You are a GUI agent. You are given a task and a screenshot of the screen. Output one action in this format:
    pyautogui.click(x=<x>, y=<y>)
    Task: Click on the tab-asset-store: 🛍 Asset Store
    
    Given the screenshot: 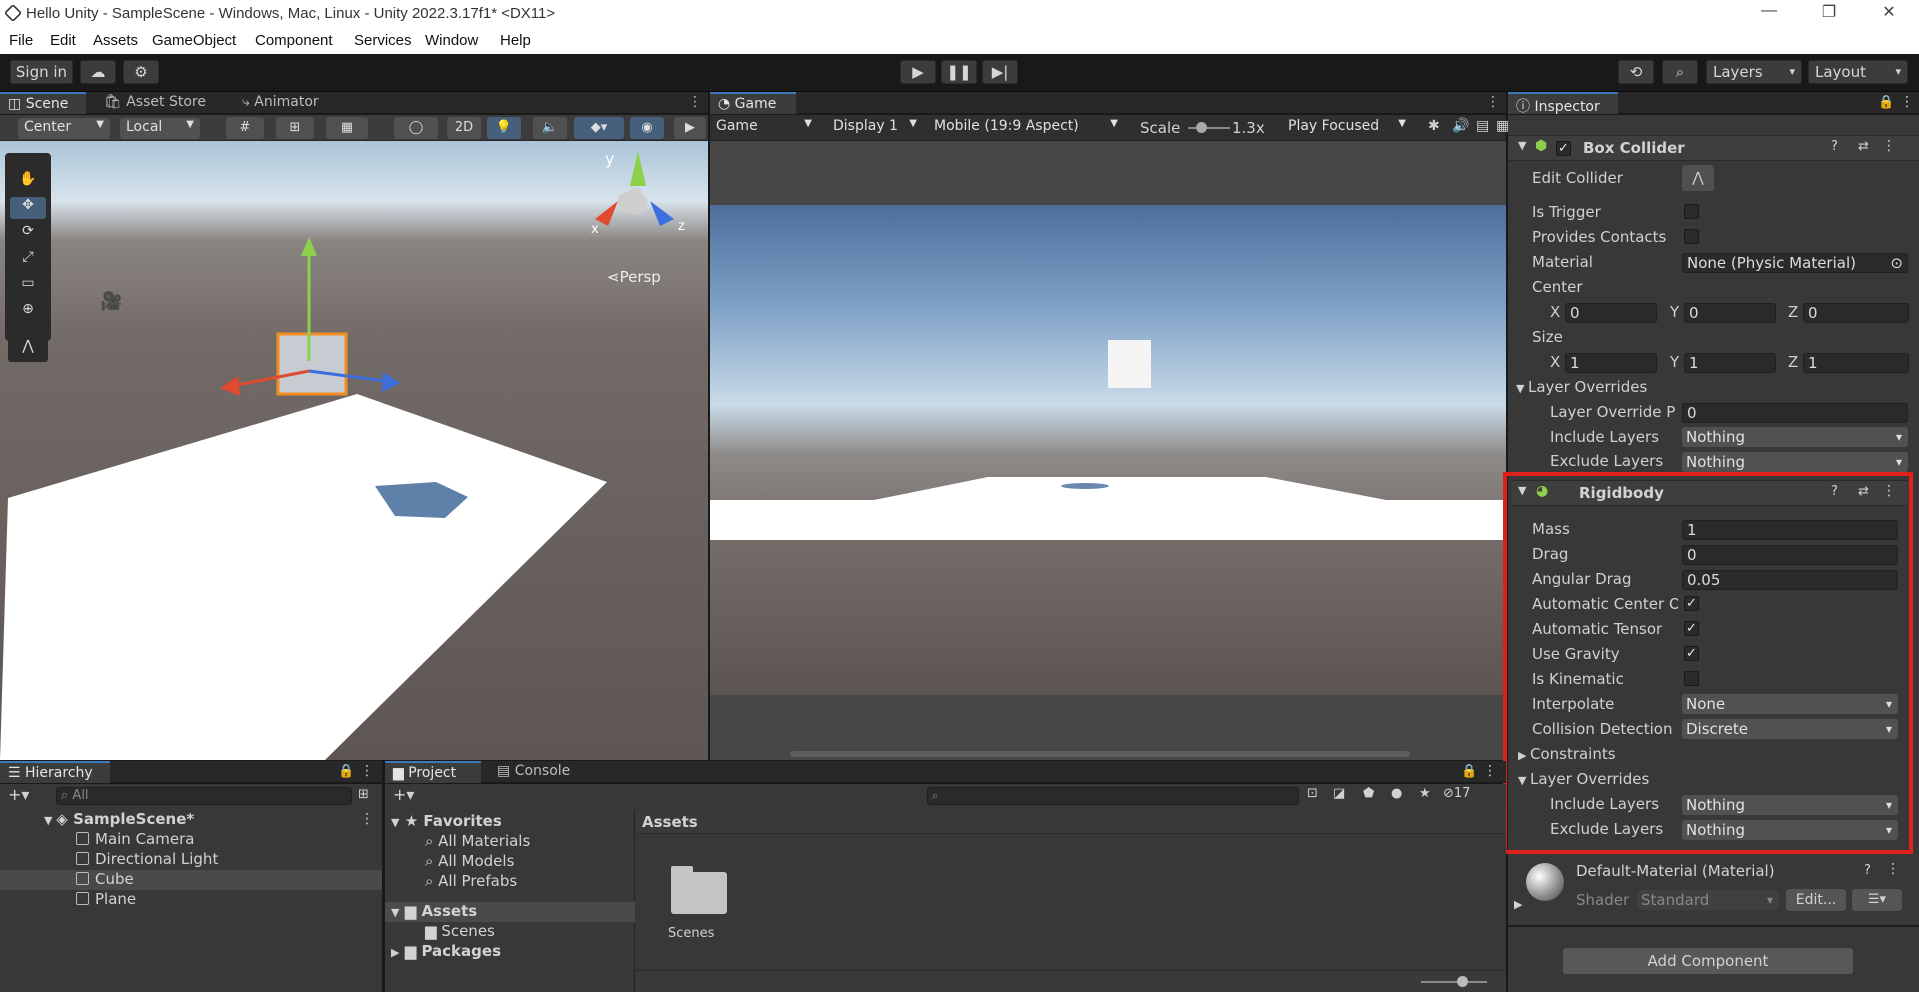 What is the action you would take?
    pyautogui.click(x=155, y=103)
    